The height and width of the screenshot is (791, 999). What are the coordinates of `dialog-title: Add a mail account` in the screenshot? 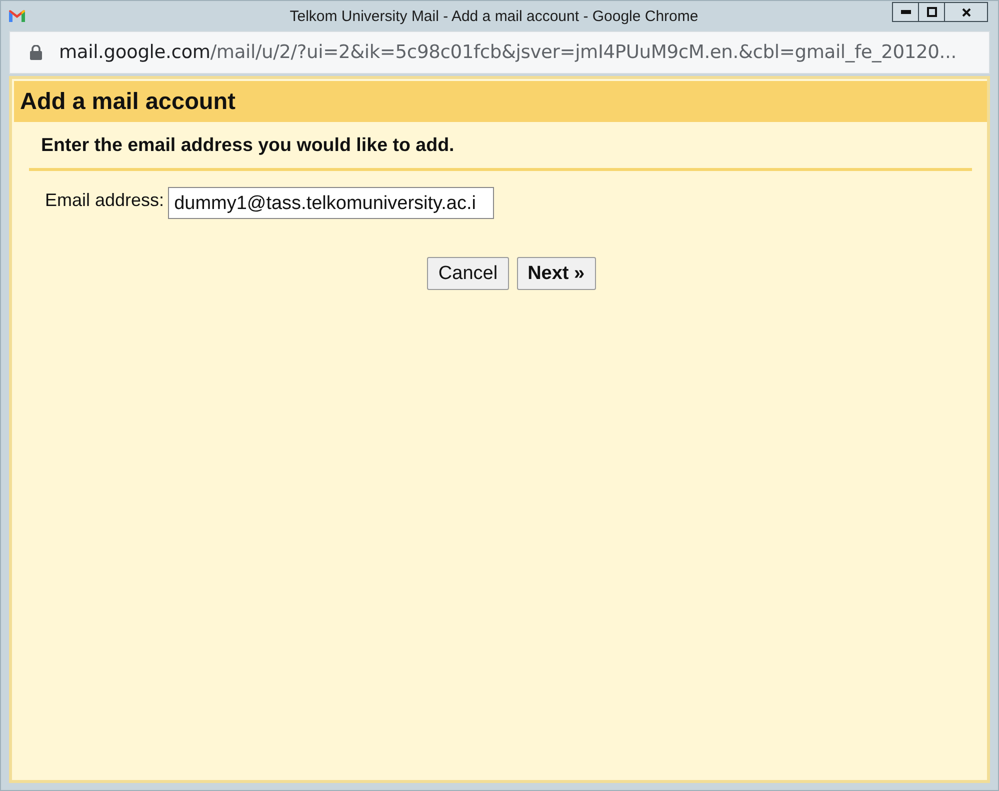 It's located at (500, 101).